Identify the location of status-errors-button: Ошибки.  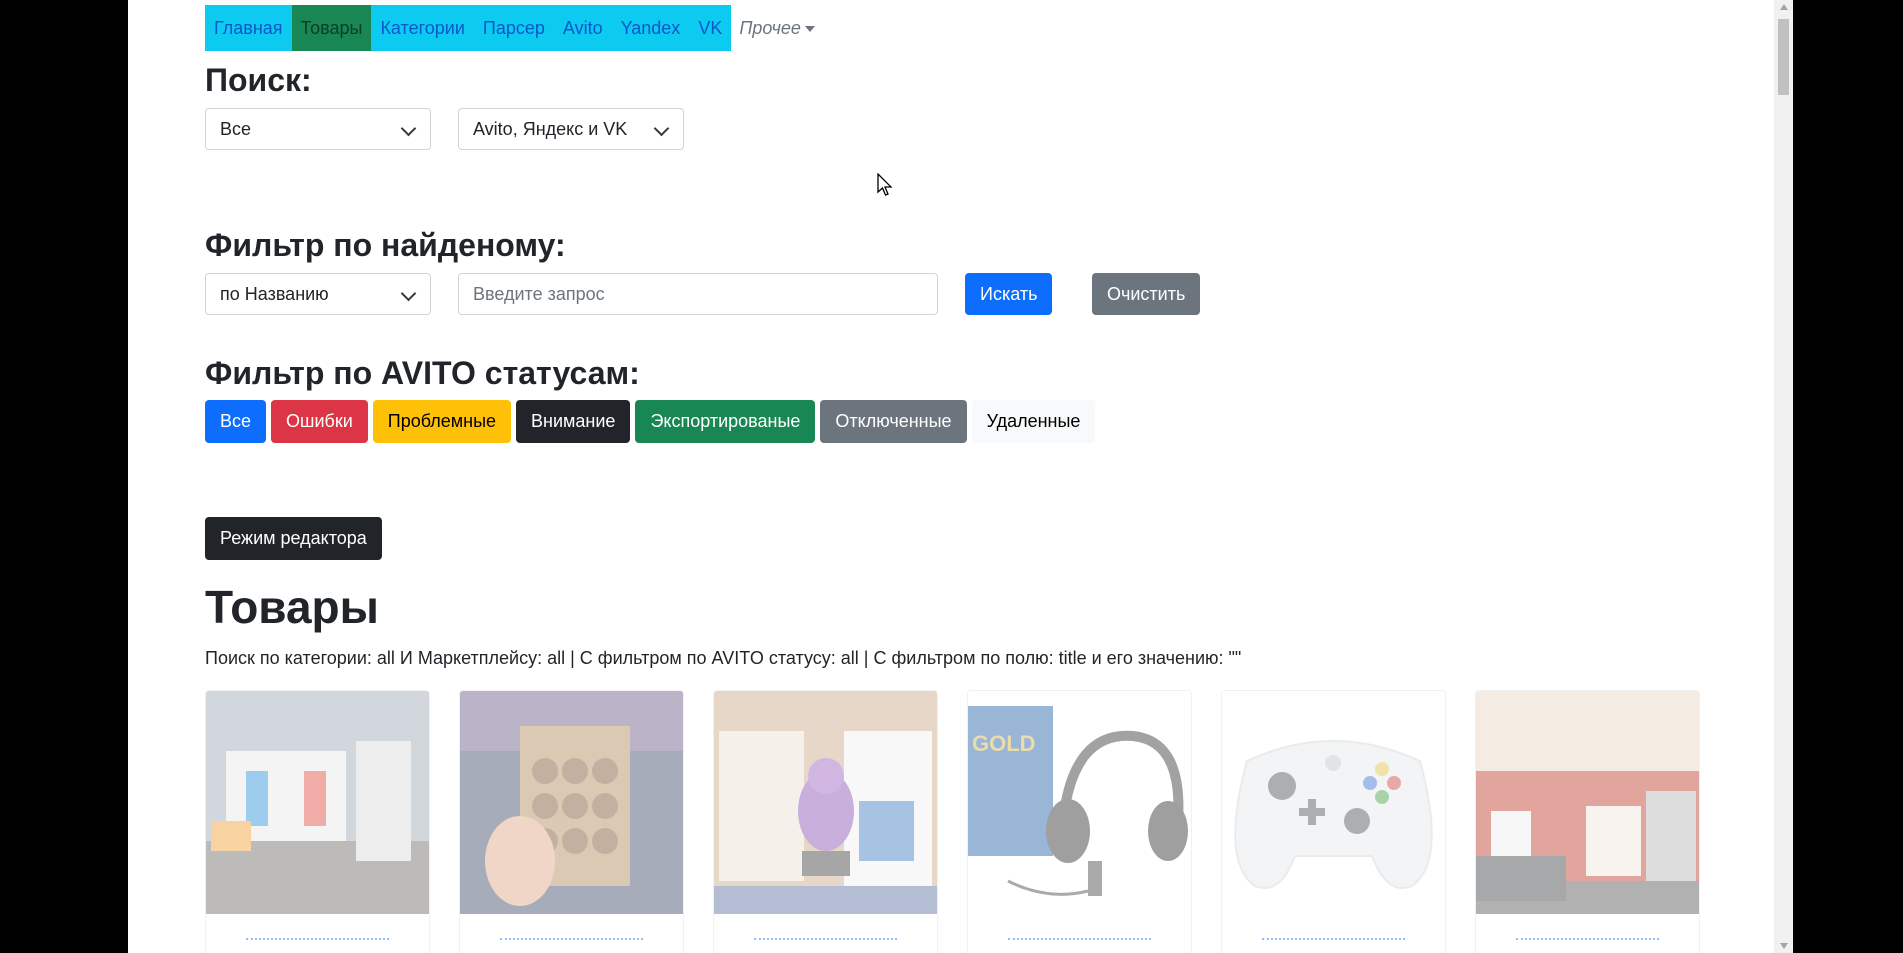
(319, 421).